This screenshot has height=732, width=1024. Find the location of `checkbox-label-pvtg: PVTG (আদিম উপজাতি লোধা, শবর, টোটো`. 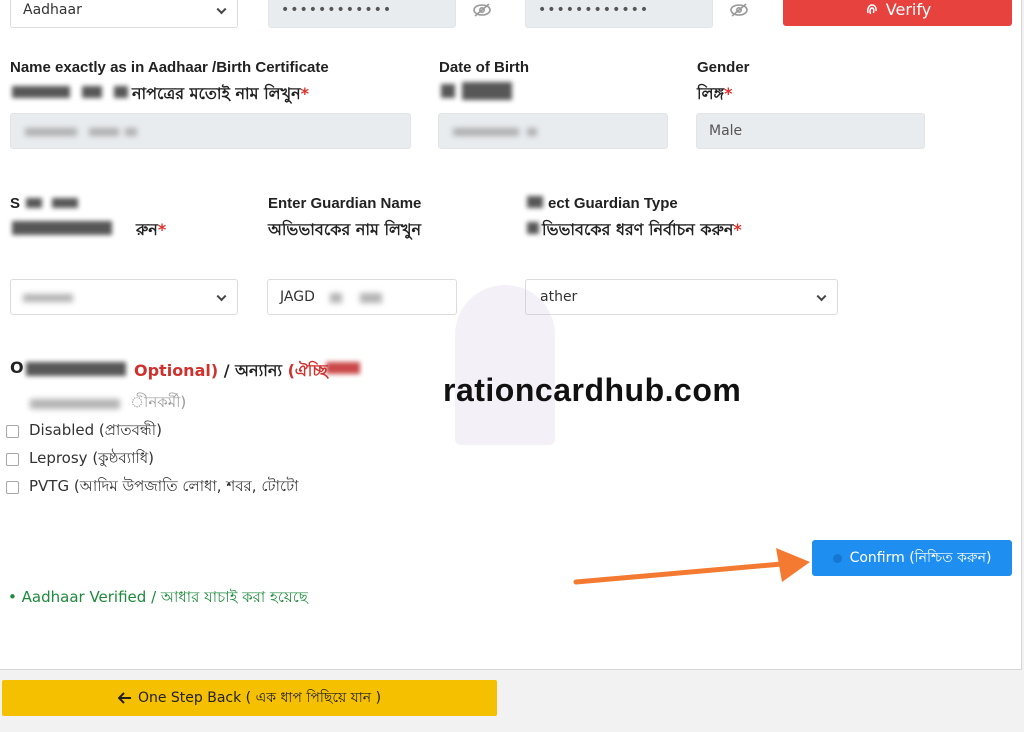

checkbox-label-pvtg: PVTG (আদিম উপজাতি লোধা, শবর, টোটো is located at coordinates (164, 486).